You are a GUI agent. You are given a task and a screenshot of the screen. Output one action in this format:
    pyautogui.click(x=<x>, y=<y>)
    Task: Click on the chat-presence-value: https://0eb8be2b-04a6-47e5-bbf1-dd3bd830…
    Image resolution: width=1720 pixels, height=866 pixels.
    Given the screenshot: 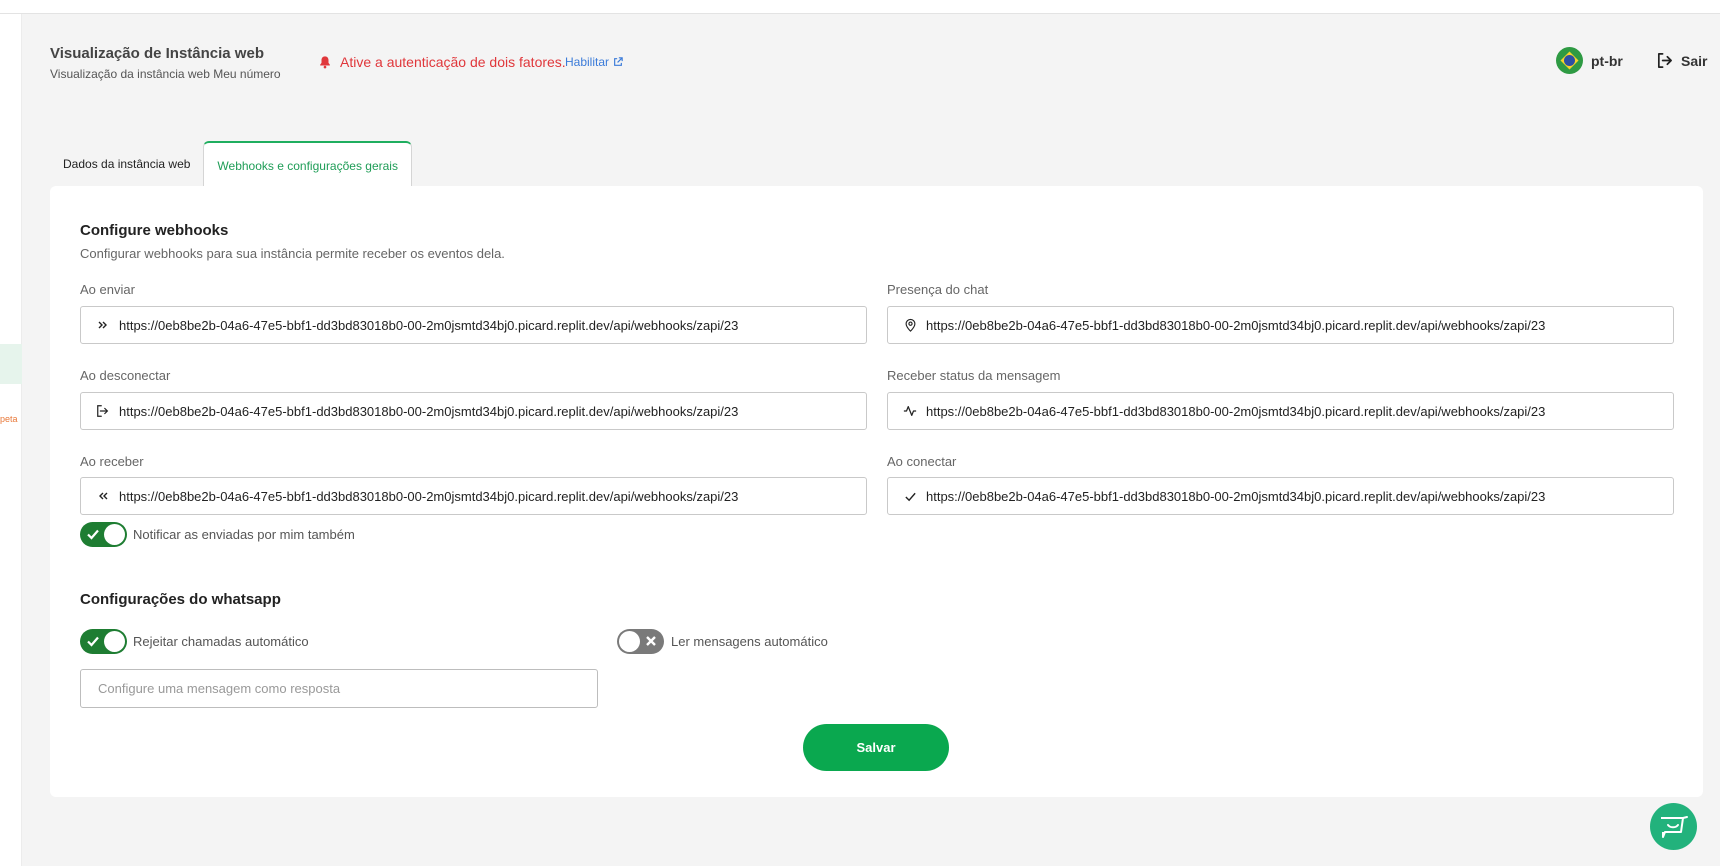 What is the action you would take?
    pyautogui.click(x=1236, y=325)
    